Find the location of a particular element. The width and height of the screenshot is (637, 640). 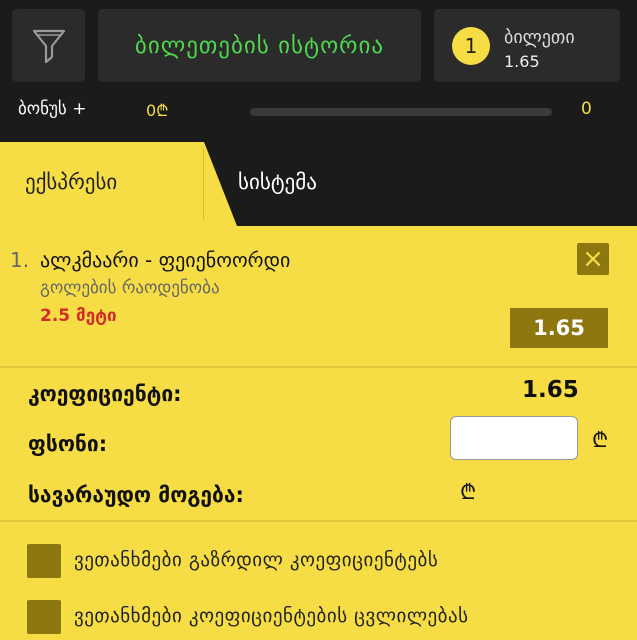

top-bar: ბილეთების ისტორია 1 ბილეთი 1.65 is located at coordinates (318, 46).